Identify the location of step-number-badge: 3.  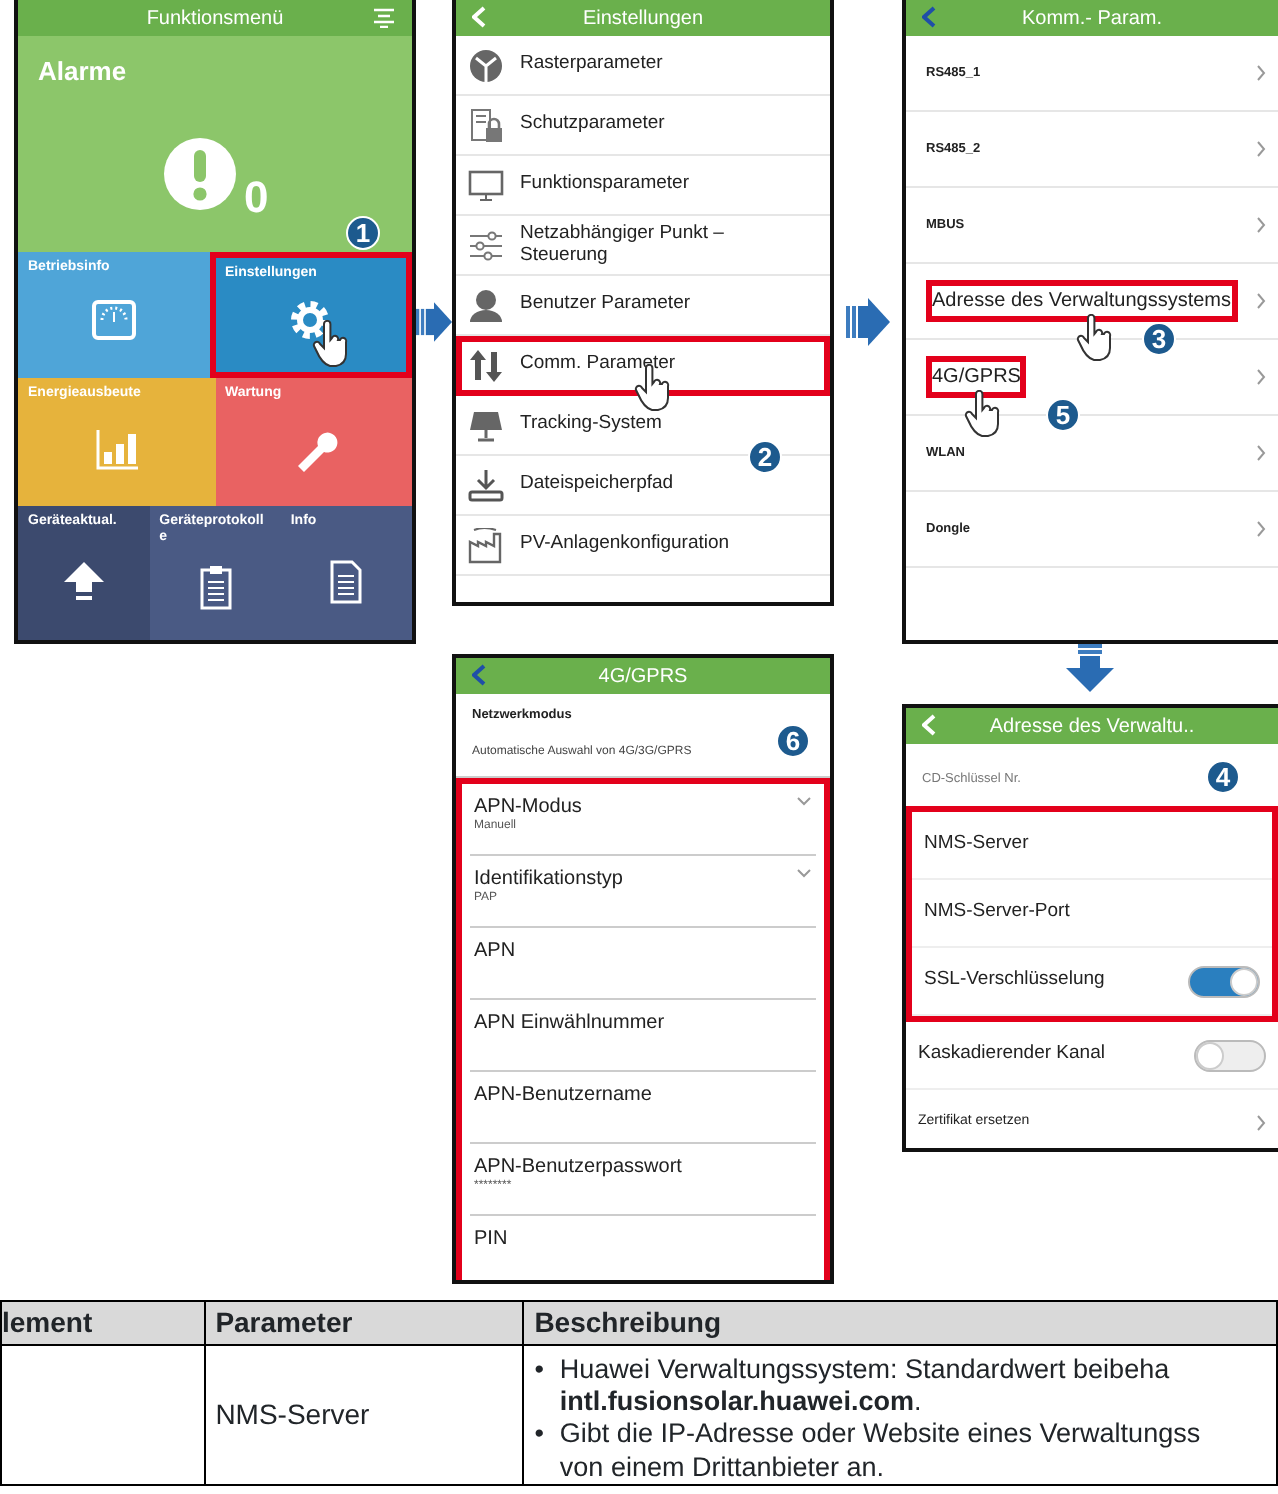
(1159, 339).